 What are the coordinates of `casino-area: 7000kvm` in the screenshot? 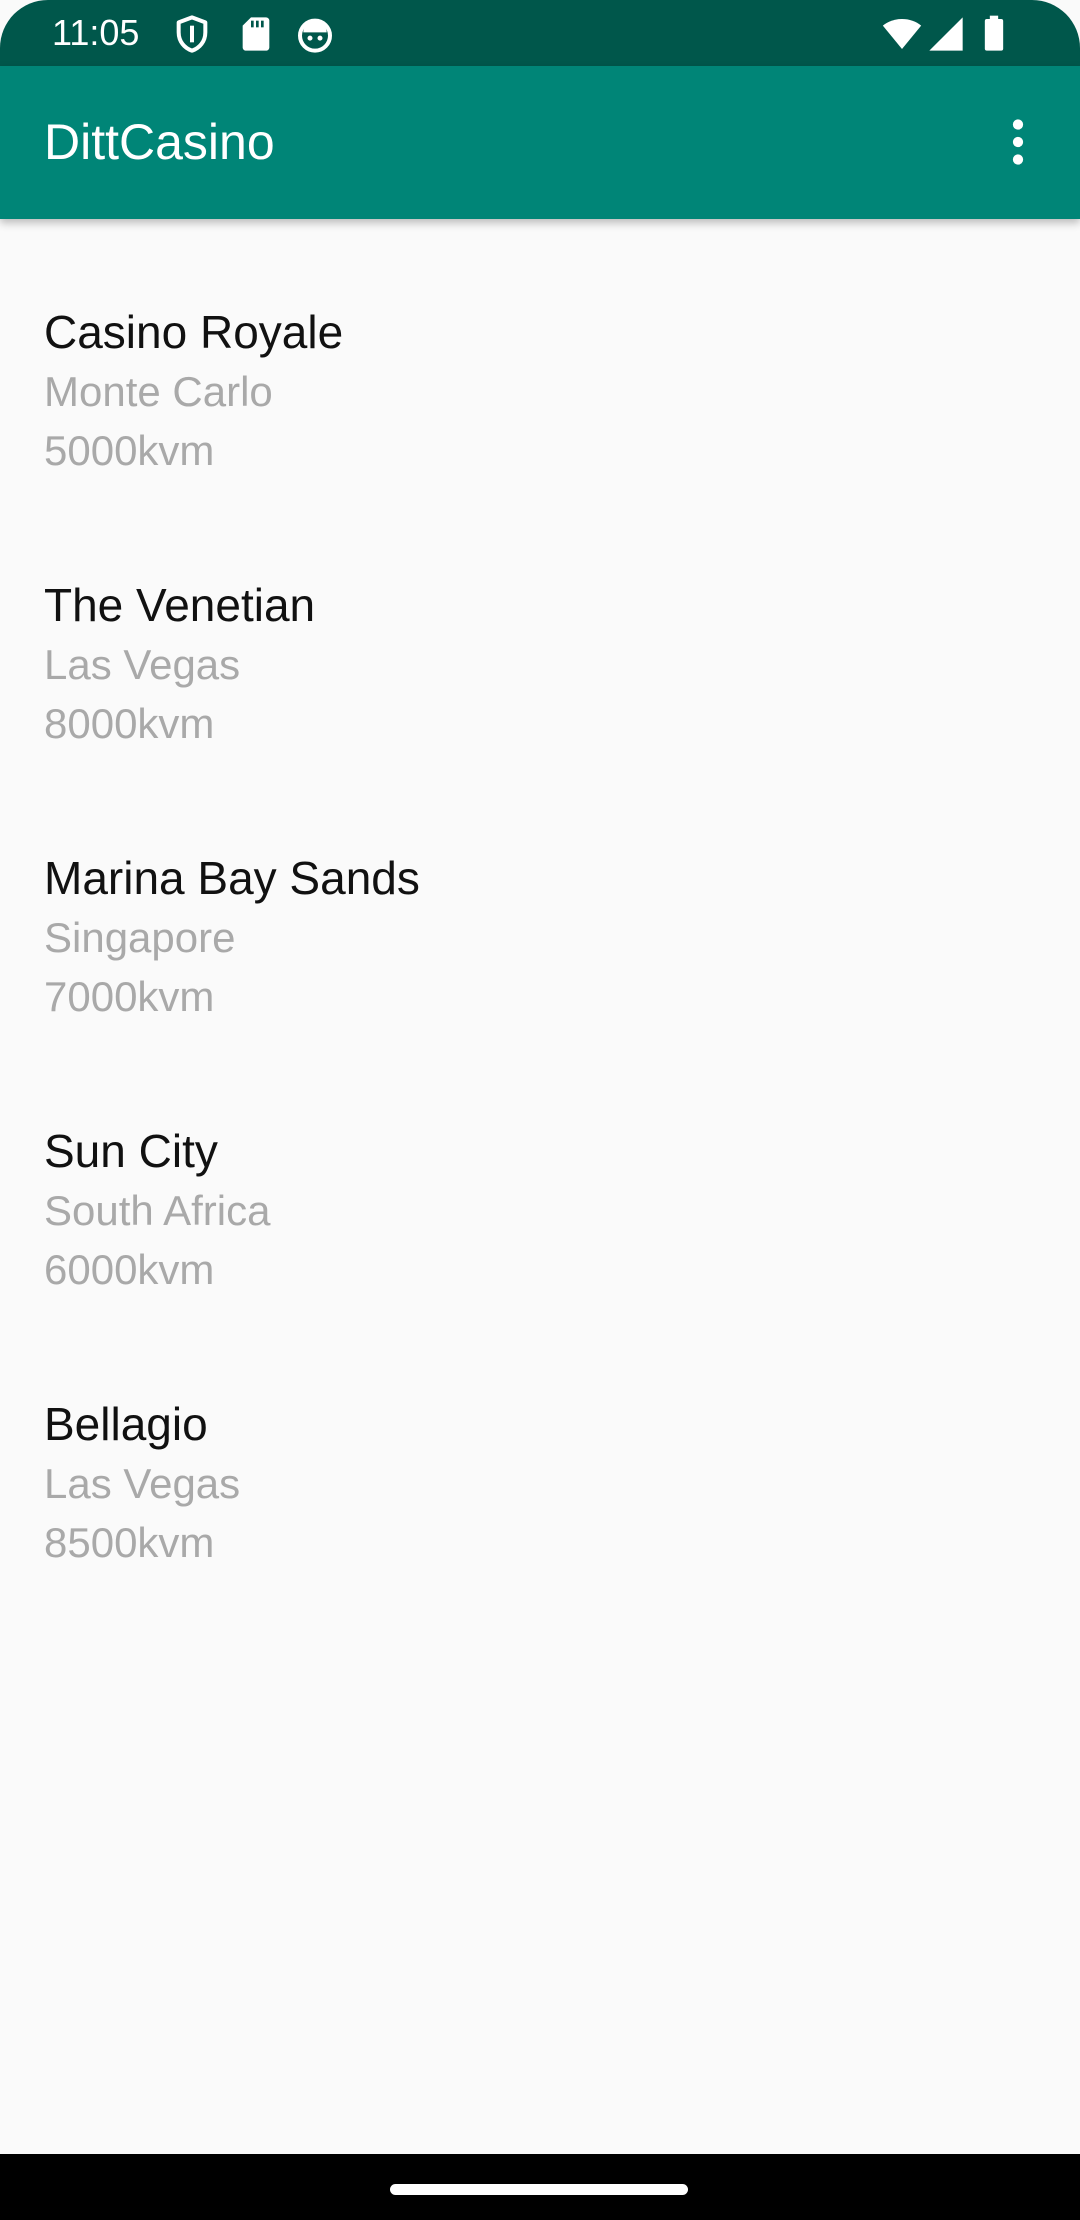 It's located at (129, 996).